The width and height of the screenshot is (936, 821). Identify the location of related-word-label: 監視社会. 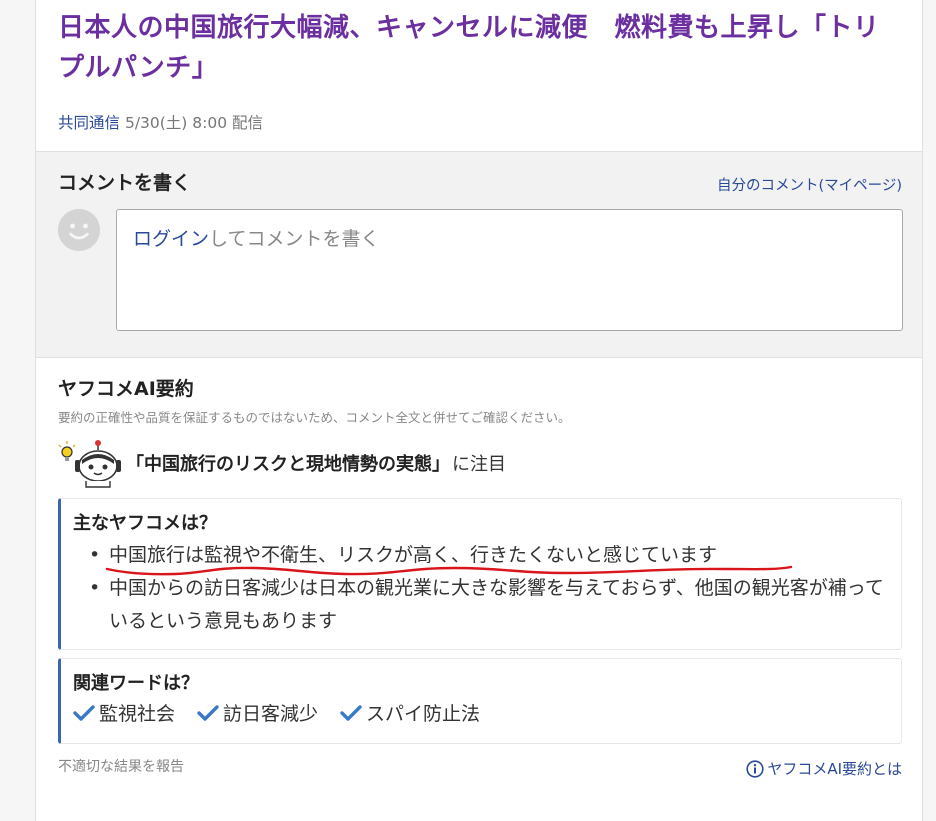
(137, 714).